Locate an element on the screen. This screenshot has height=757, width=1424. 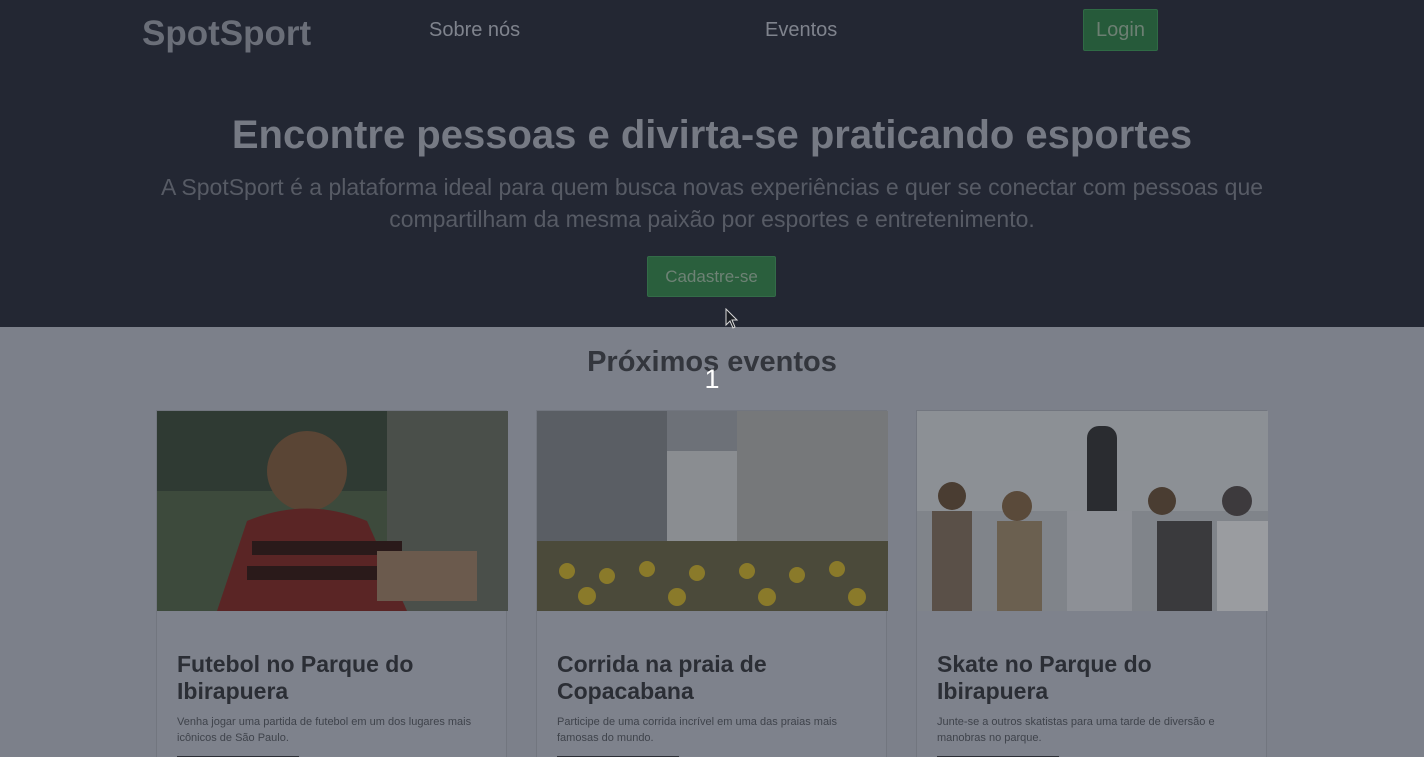
event-image-running is located at coordinates (712, 511).